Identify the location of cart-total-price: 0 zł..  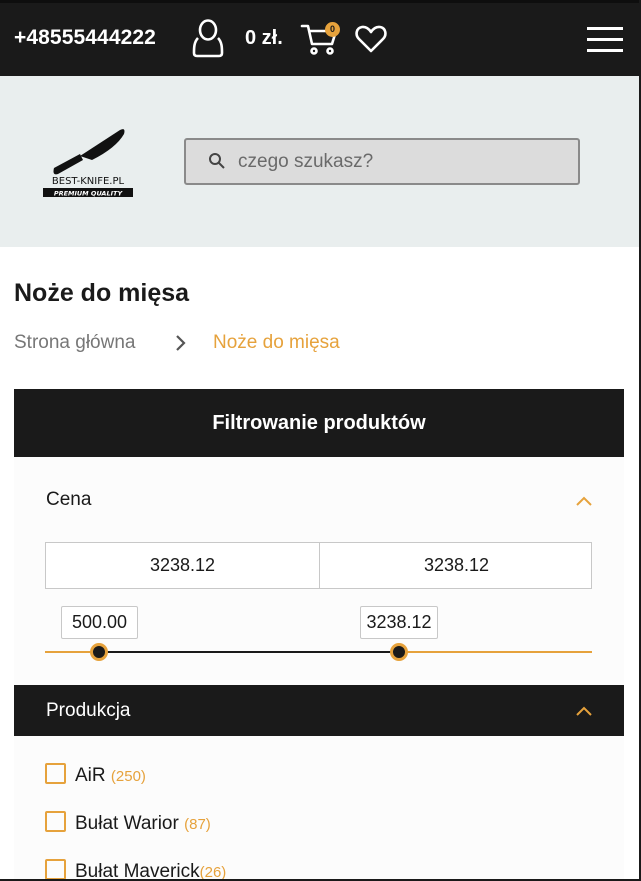
(264, 38).